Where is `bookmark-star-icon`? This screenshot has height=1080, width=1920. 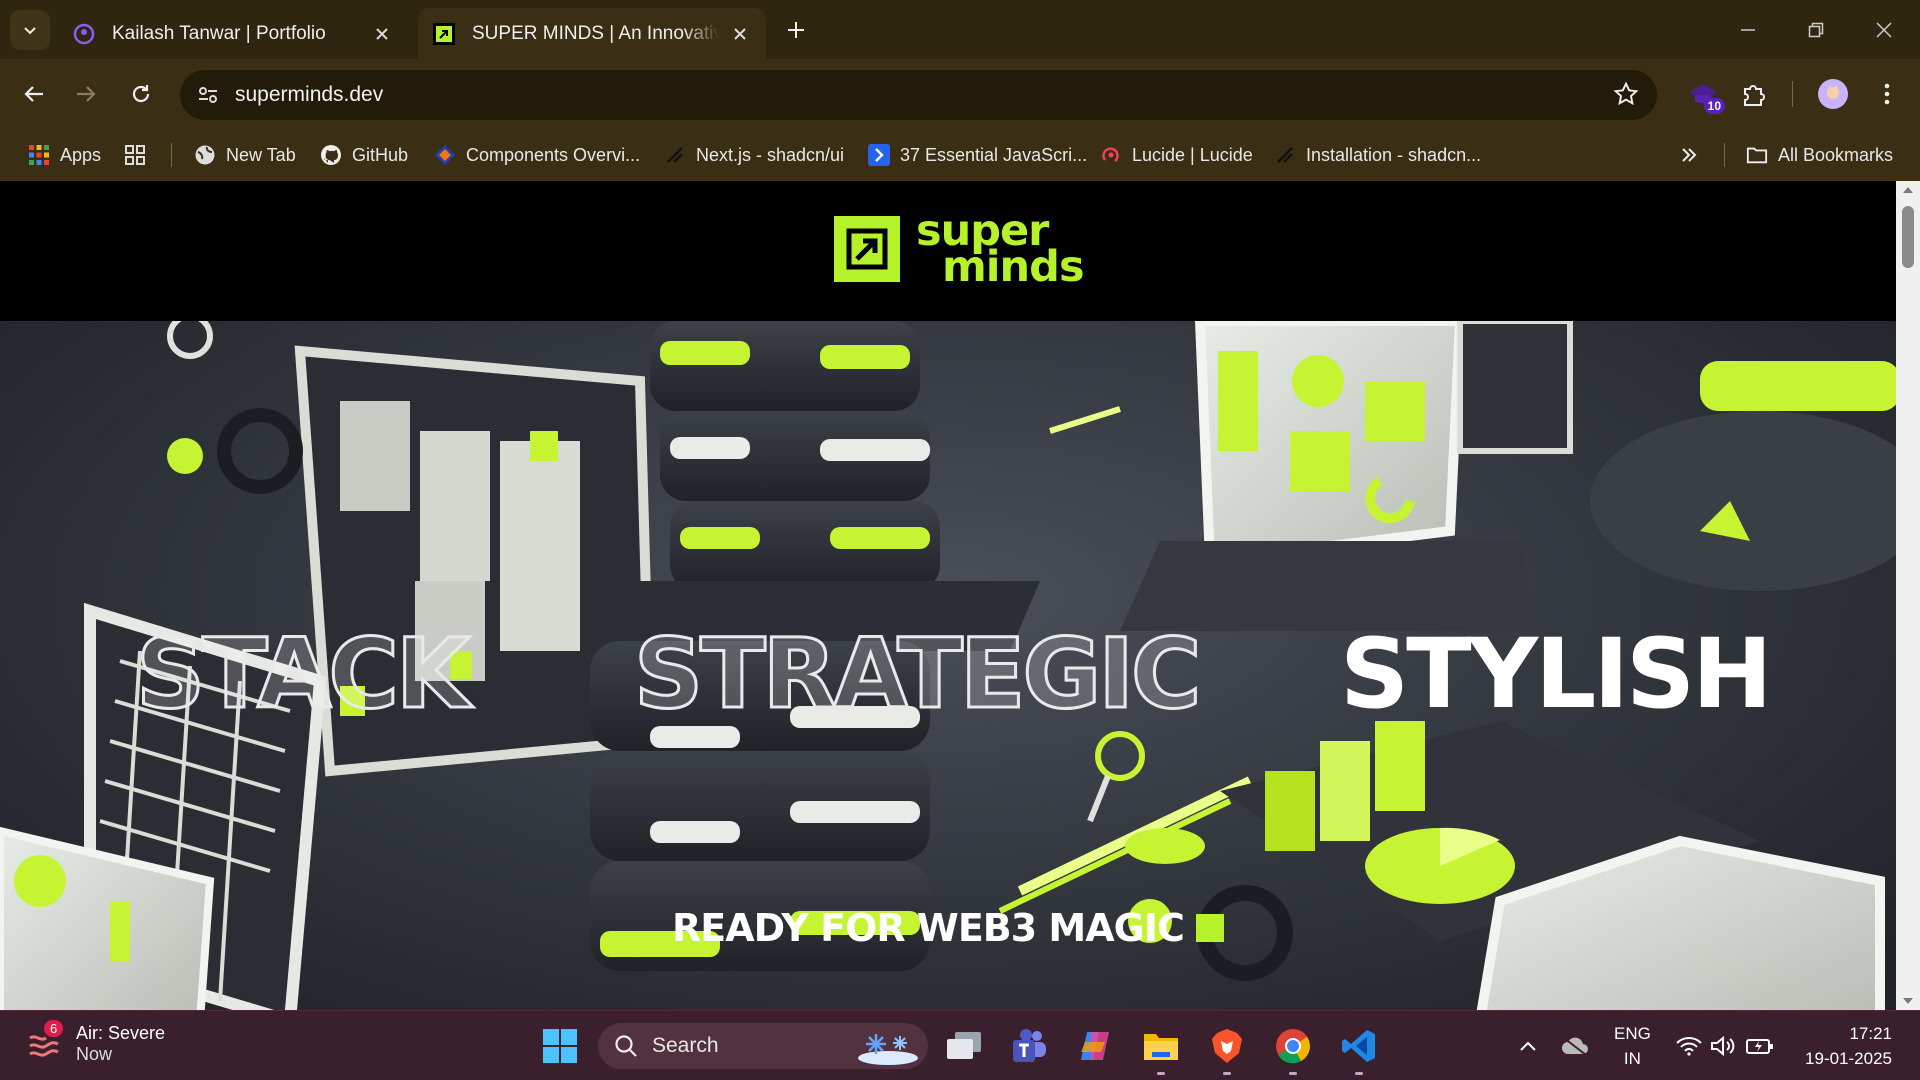 bookmark-star-icon is located at coordinates (1626, 96).